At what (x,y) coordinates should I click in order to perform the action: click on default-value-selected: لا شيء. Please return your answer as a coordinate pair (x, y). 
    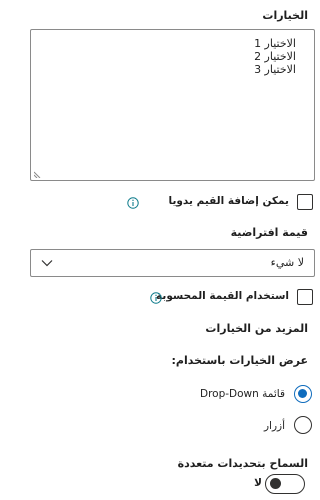
    Looking at the image, I should click on (287, 262).